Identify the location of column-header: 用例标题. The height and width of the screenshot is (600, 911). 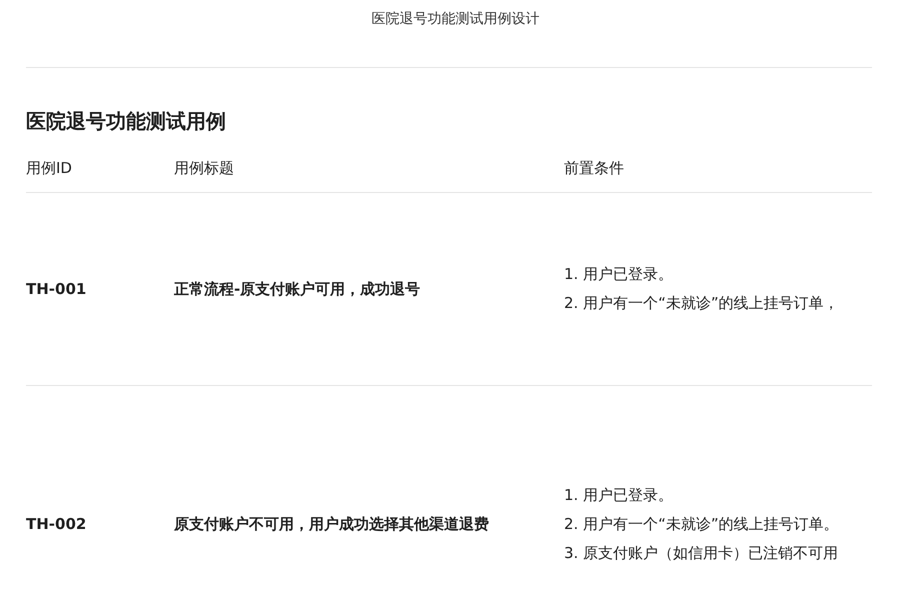
(204, 168).